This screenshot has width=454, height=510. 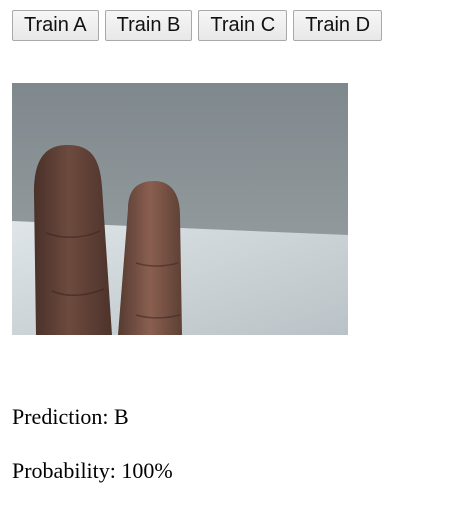 I want to click on train-toolbar: Train A Train B Train C Train D, so click(x=197, y=25).